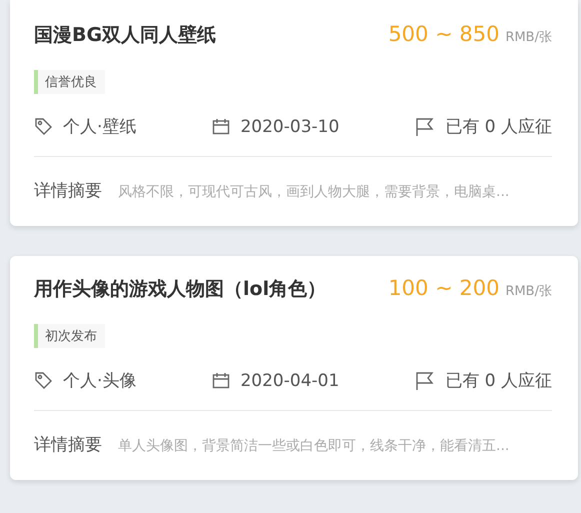  What do you see at coordinates (180, 289) in the screenshot?
I see `job-title: 用作头像的游戏人物图（lol角色）` at bounding box center [180, 289].